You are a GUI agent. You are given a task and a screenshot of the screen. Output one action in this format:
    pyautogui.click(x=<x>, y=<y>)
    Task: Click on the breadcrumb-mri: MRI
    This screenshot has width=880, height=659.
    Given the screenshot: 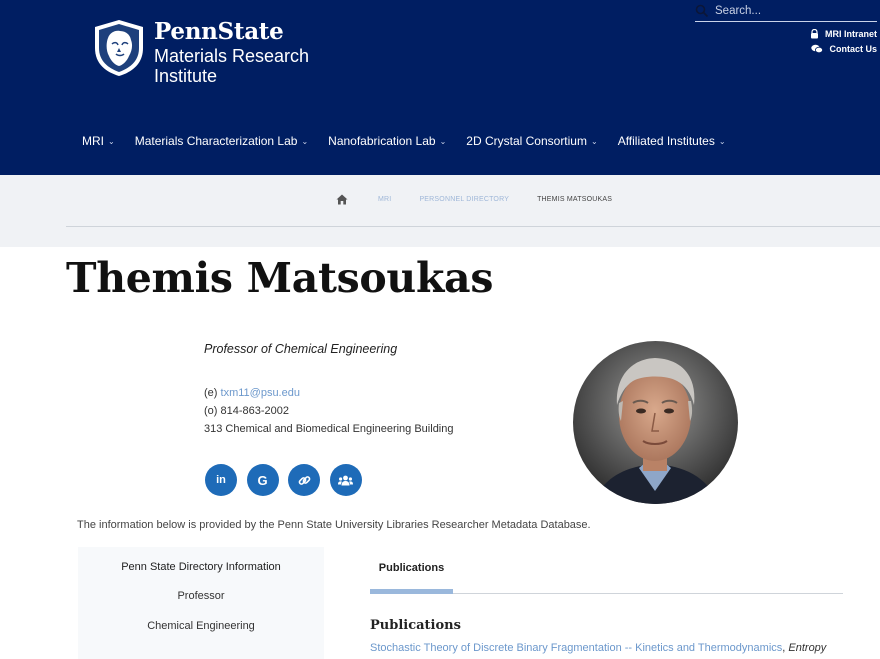 What is the action you would take?
    pyautogui.click(x=384, y=199)
    